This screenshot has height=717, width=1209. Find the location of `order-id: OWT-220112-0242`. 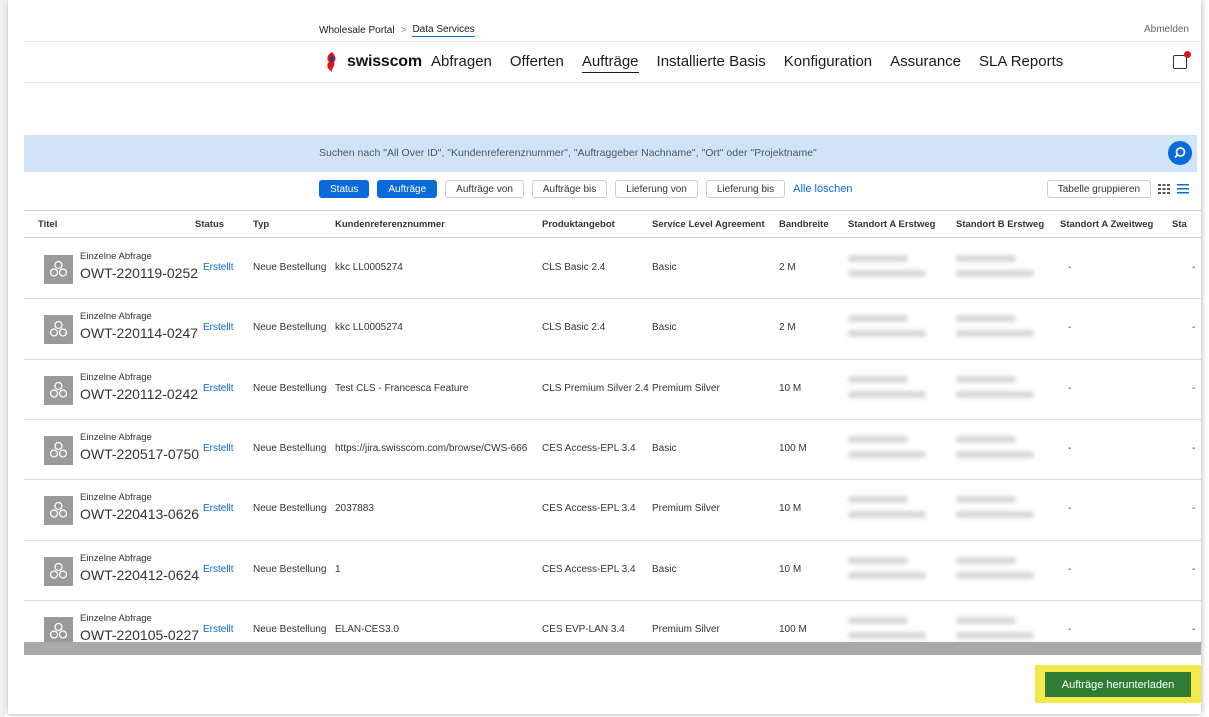

order-id: OWT-220112-0242 is located at coordinates (139, 394).